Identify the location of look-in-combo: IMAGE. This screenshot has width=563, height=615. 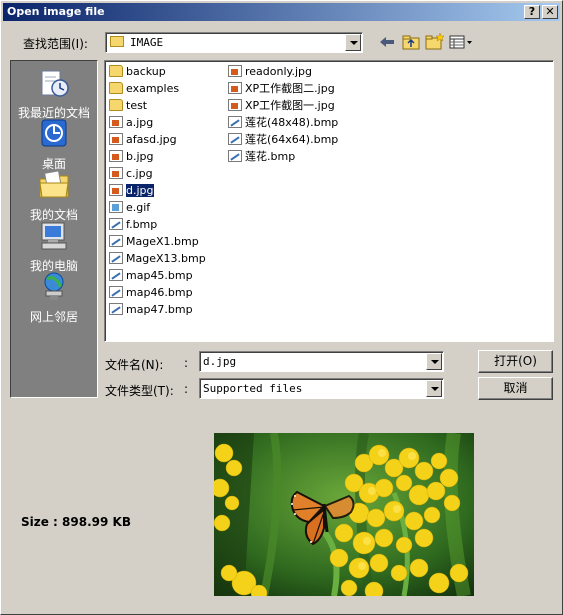
(234, 42).